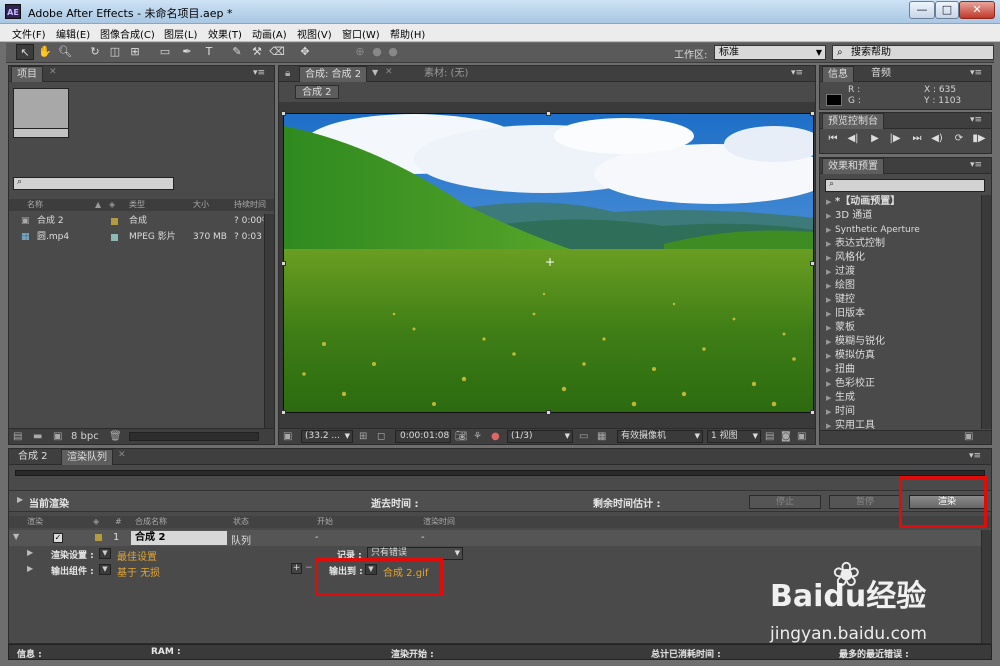 The height and width of the screenshot is (666, 1000). I want to click on new-composition-icon: ▣, so click(57, 436).